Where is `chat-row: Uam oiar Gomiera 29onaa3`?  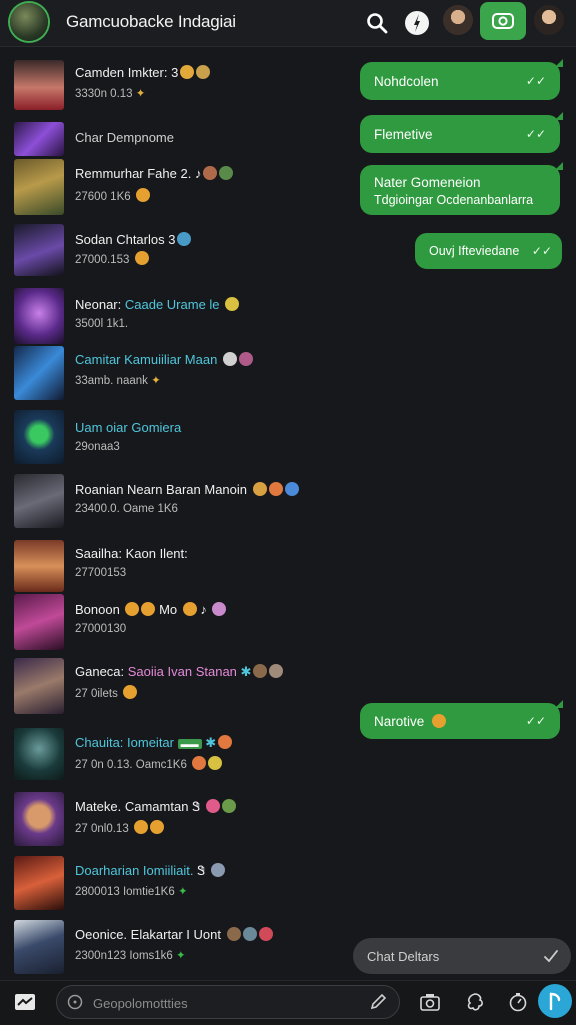 chat-row: Uam oiar Gomiera 29onaa3 is located at coordinates (170, 440).